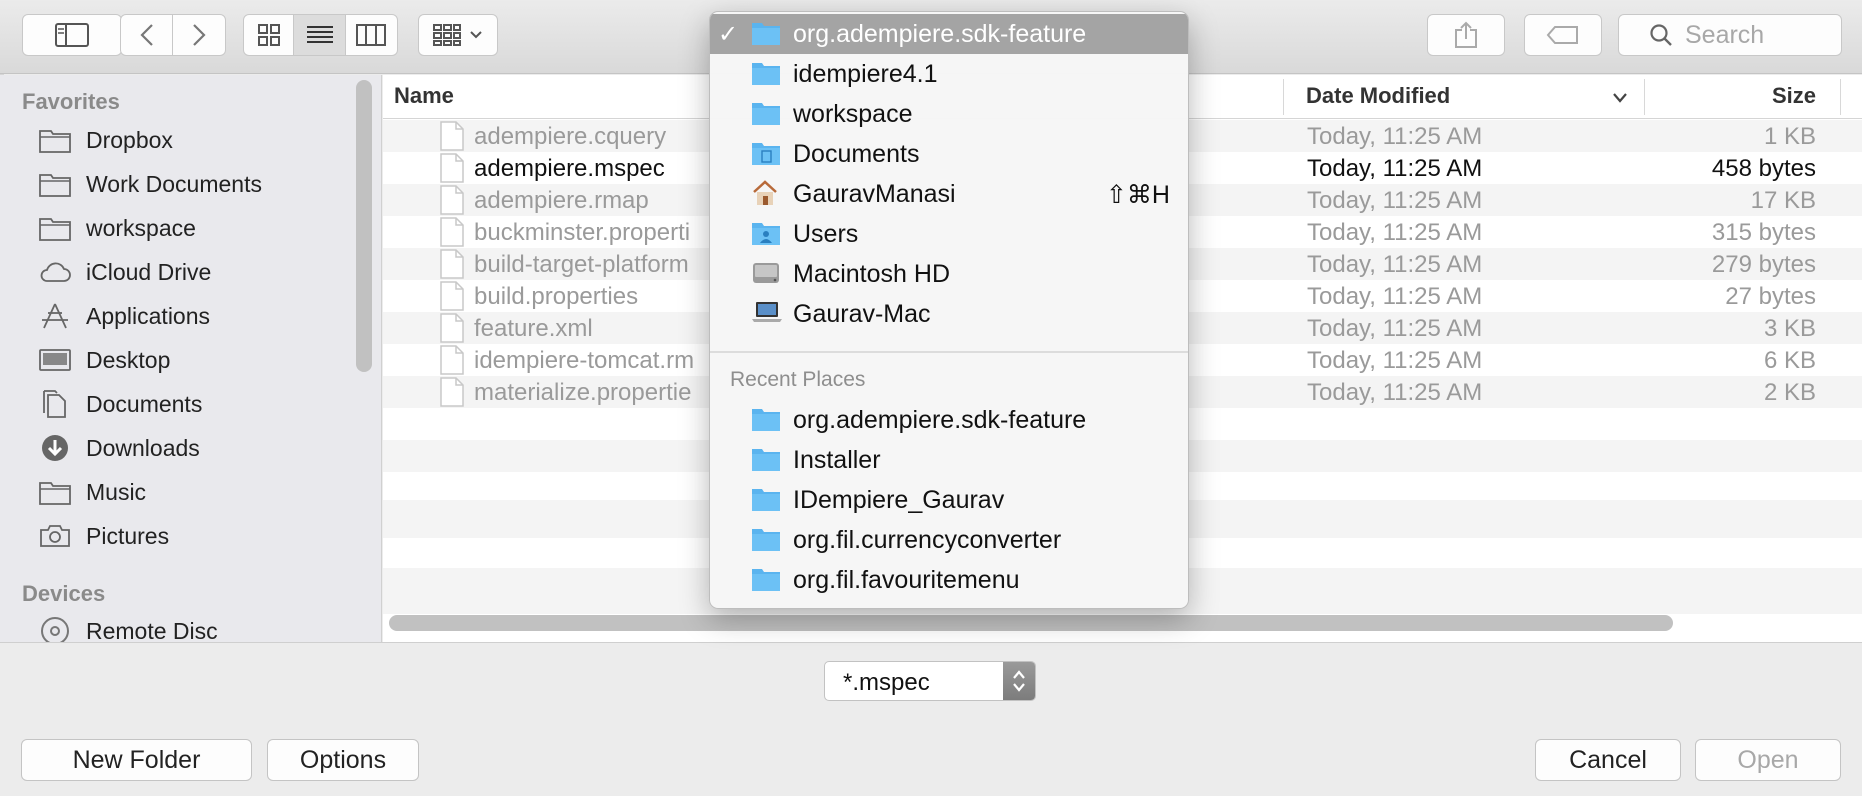  I want to click on sidebar-item-label: Work Documents, so click(174, 183).